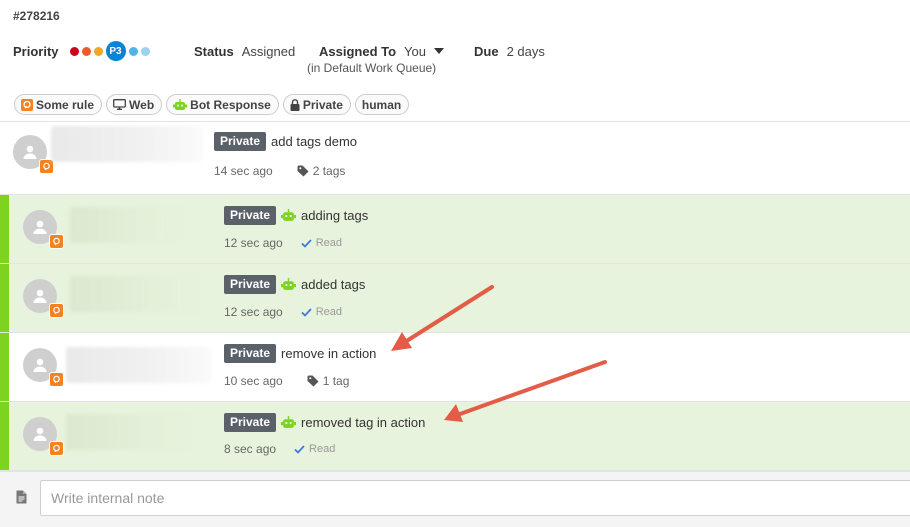 This screenshot has width=910, height=527. I want to click on tag-label: human, so click(381, 104).